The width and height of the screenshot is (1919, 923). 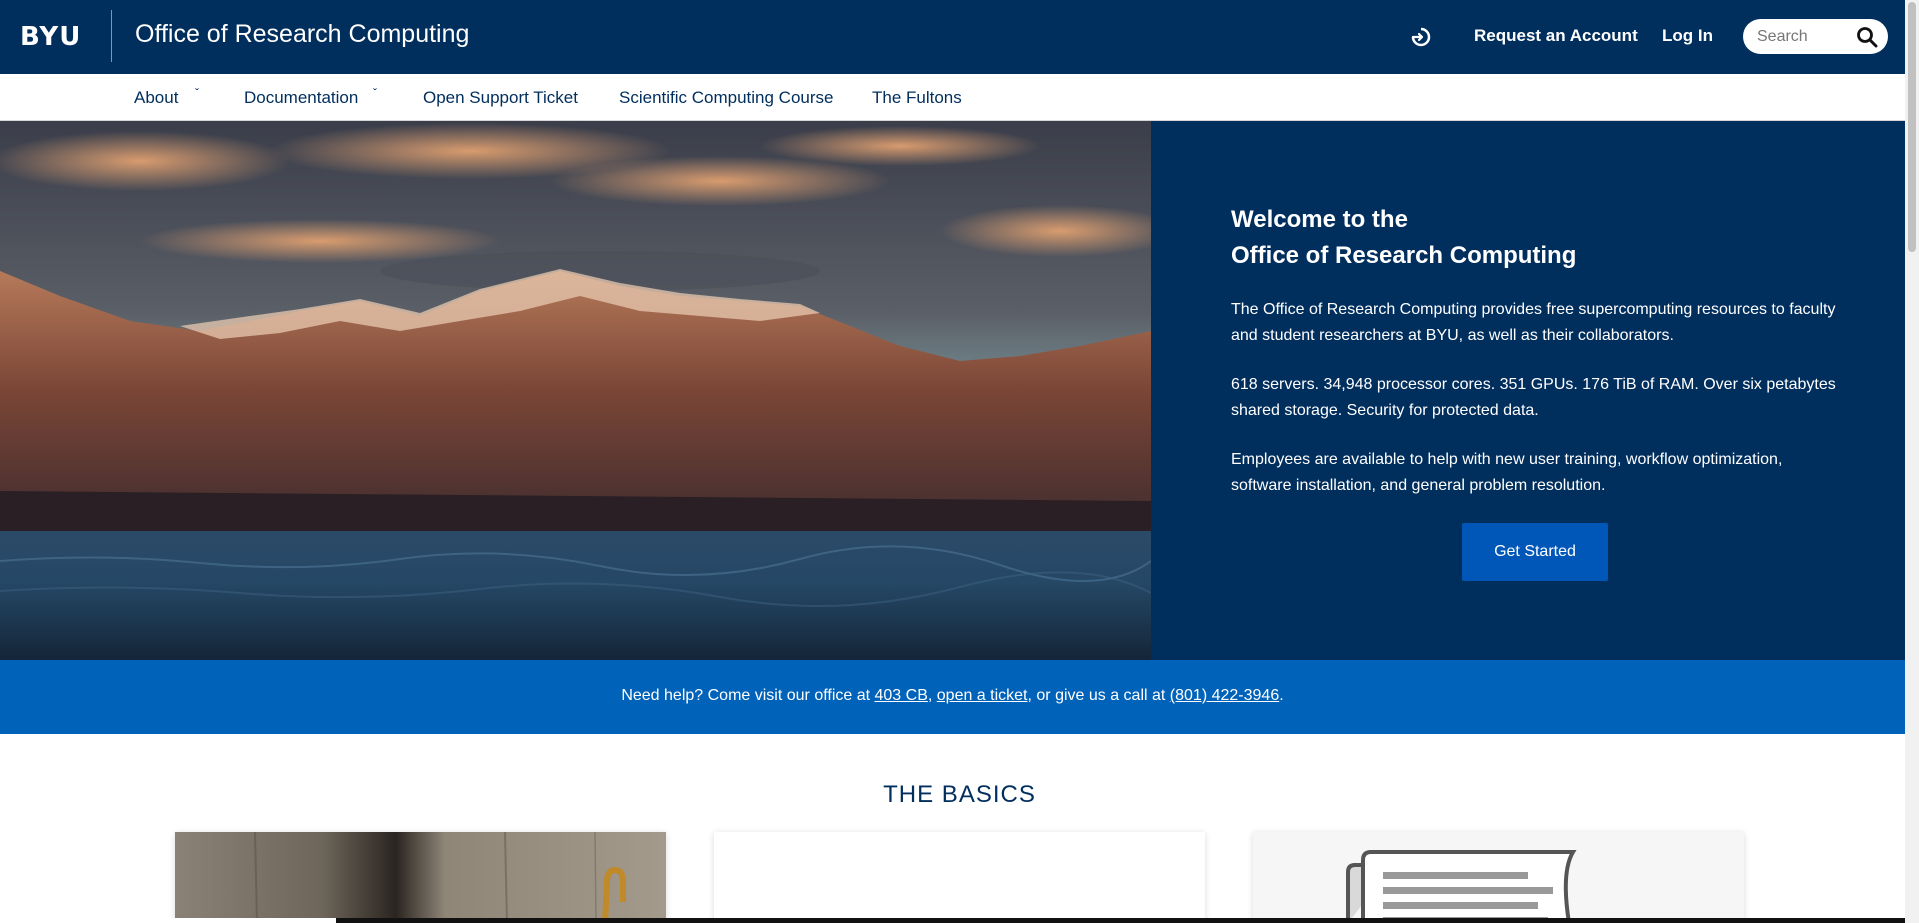 What do you see at coordinates (726, 98) in the screenshot?
I see `nav-item-scientific-computing-course: Scientific Computing Course` at bounding box center [726, 98].